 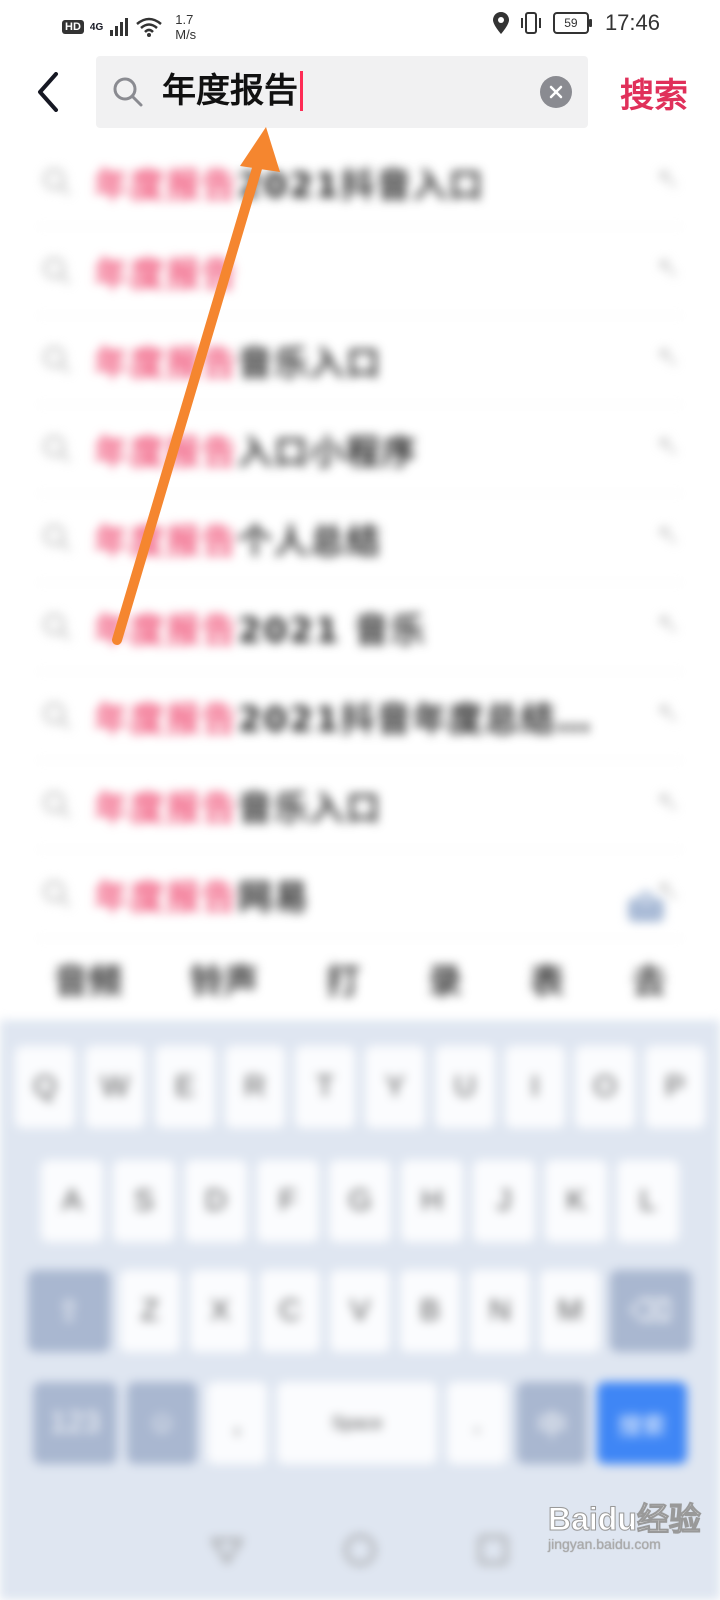 What do you see at coordinates (654, 92) in the screenshot?
I see `search-button: 搜索` at bounding box center [654, 92].